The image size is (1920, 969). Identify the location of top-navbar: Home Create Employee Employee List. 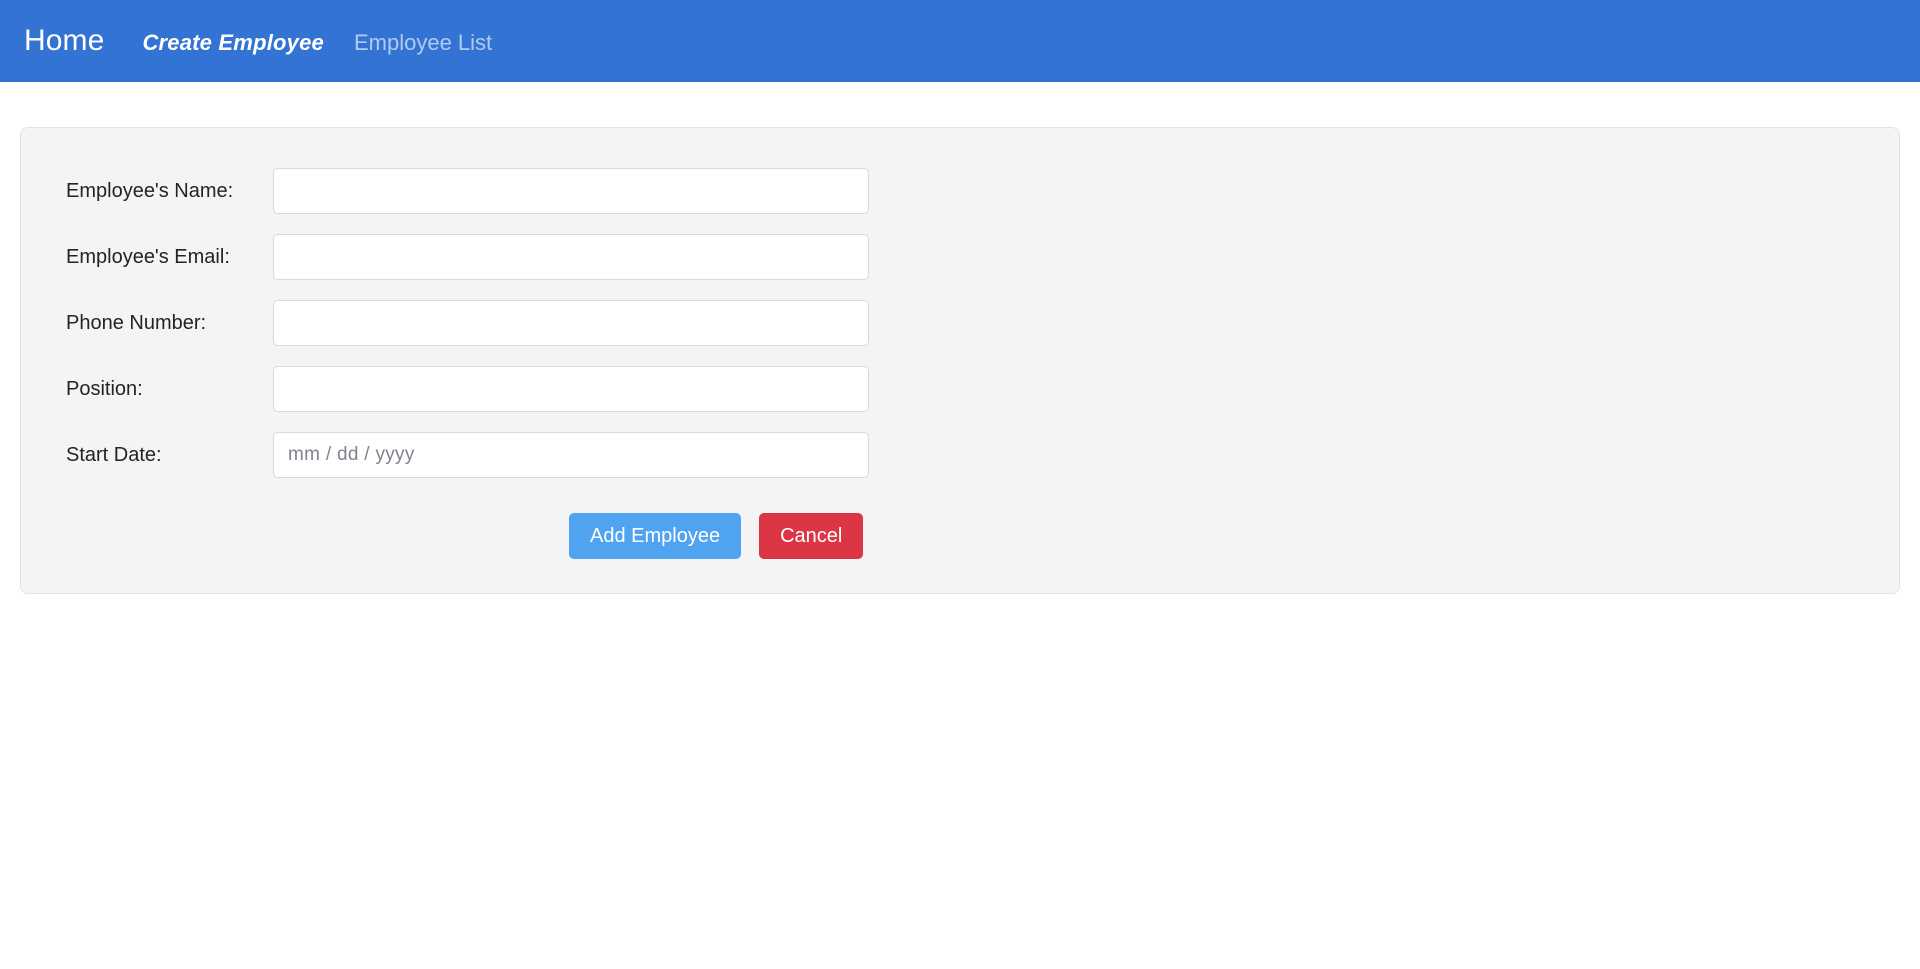
(960, 41).